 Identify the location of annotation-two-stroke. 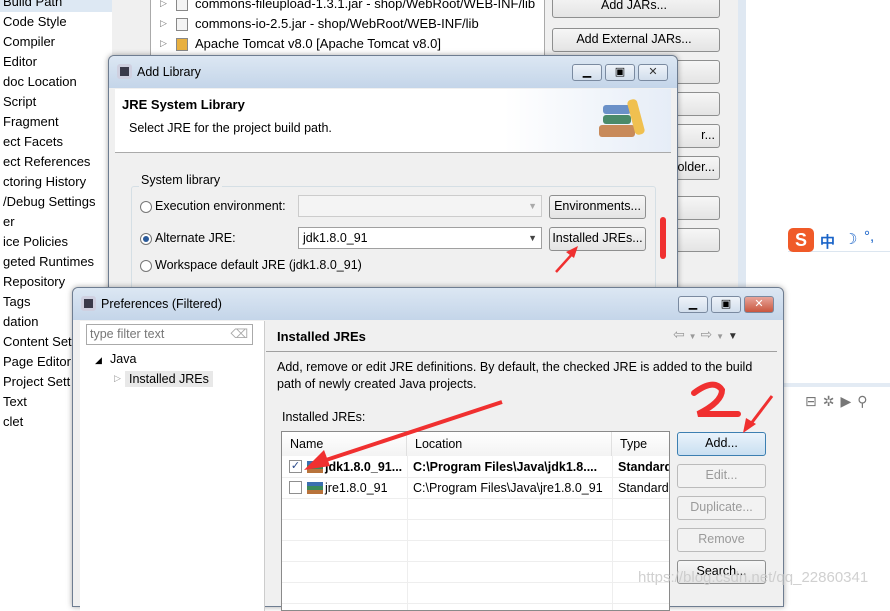
(716, 399).